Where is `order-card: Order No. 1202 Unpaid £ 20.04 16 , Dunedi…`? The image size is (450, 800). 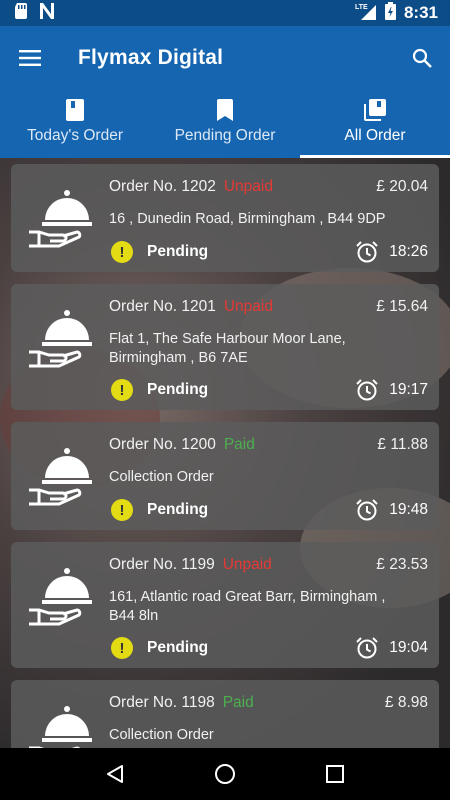 order-card: Order No. 1202 Unpaid £ 20.04 16 , Dunedi… is located at coordinates (225, 218).